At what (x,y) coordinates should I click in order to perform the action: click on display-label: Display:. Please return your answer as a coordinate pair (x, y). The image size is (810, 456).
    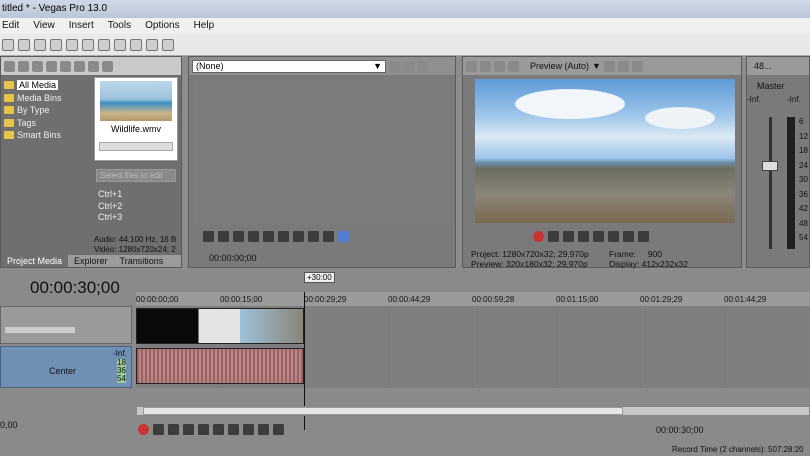
    Looking at the image, I should click on (624, 264).